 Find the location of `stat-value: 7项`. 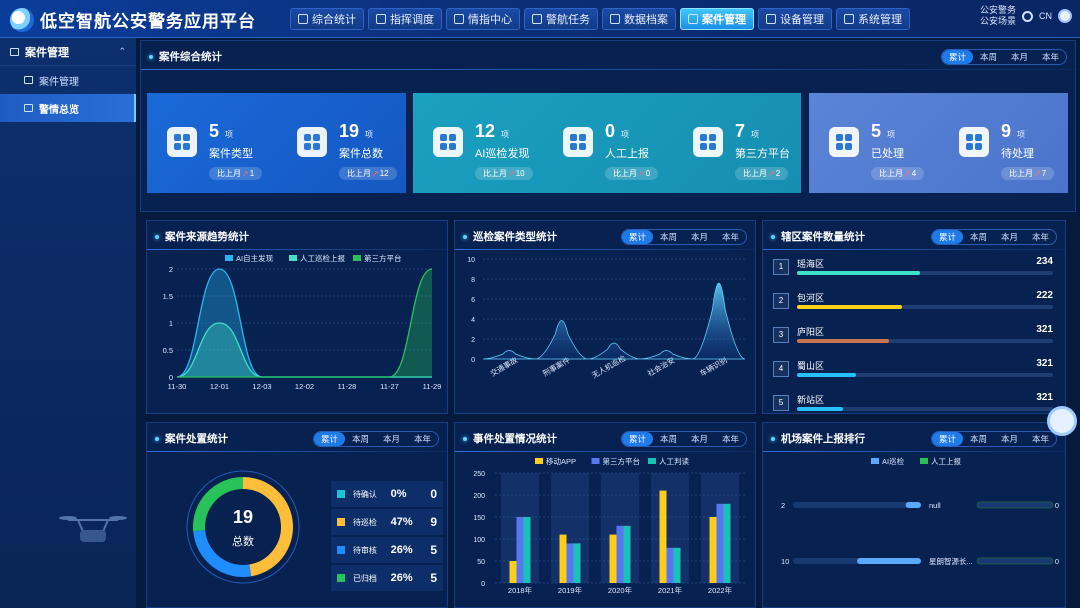

stat-value: 7项 is located at coordinates (747, 131).